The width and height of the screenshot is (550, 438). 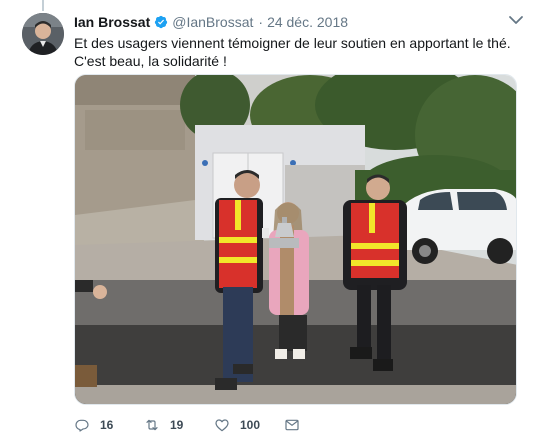 I want to click on retweet-icon, so click(x=152, y=425).